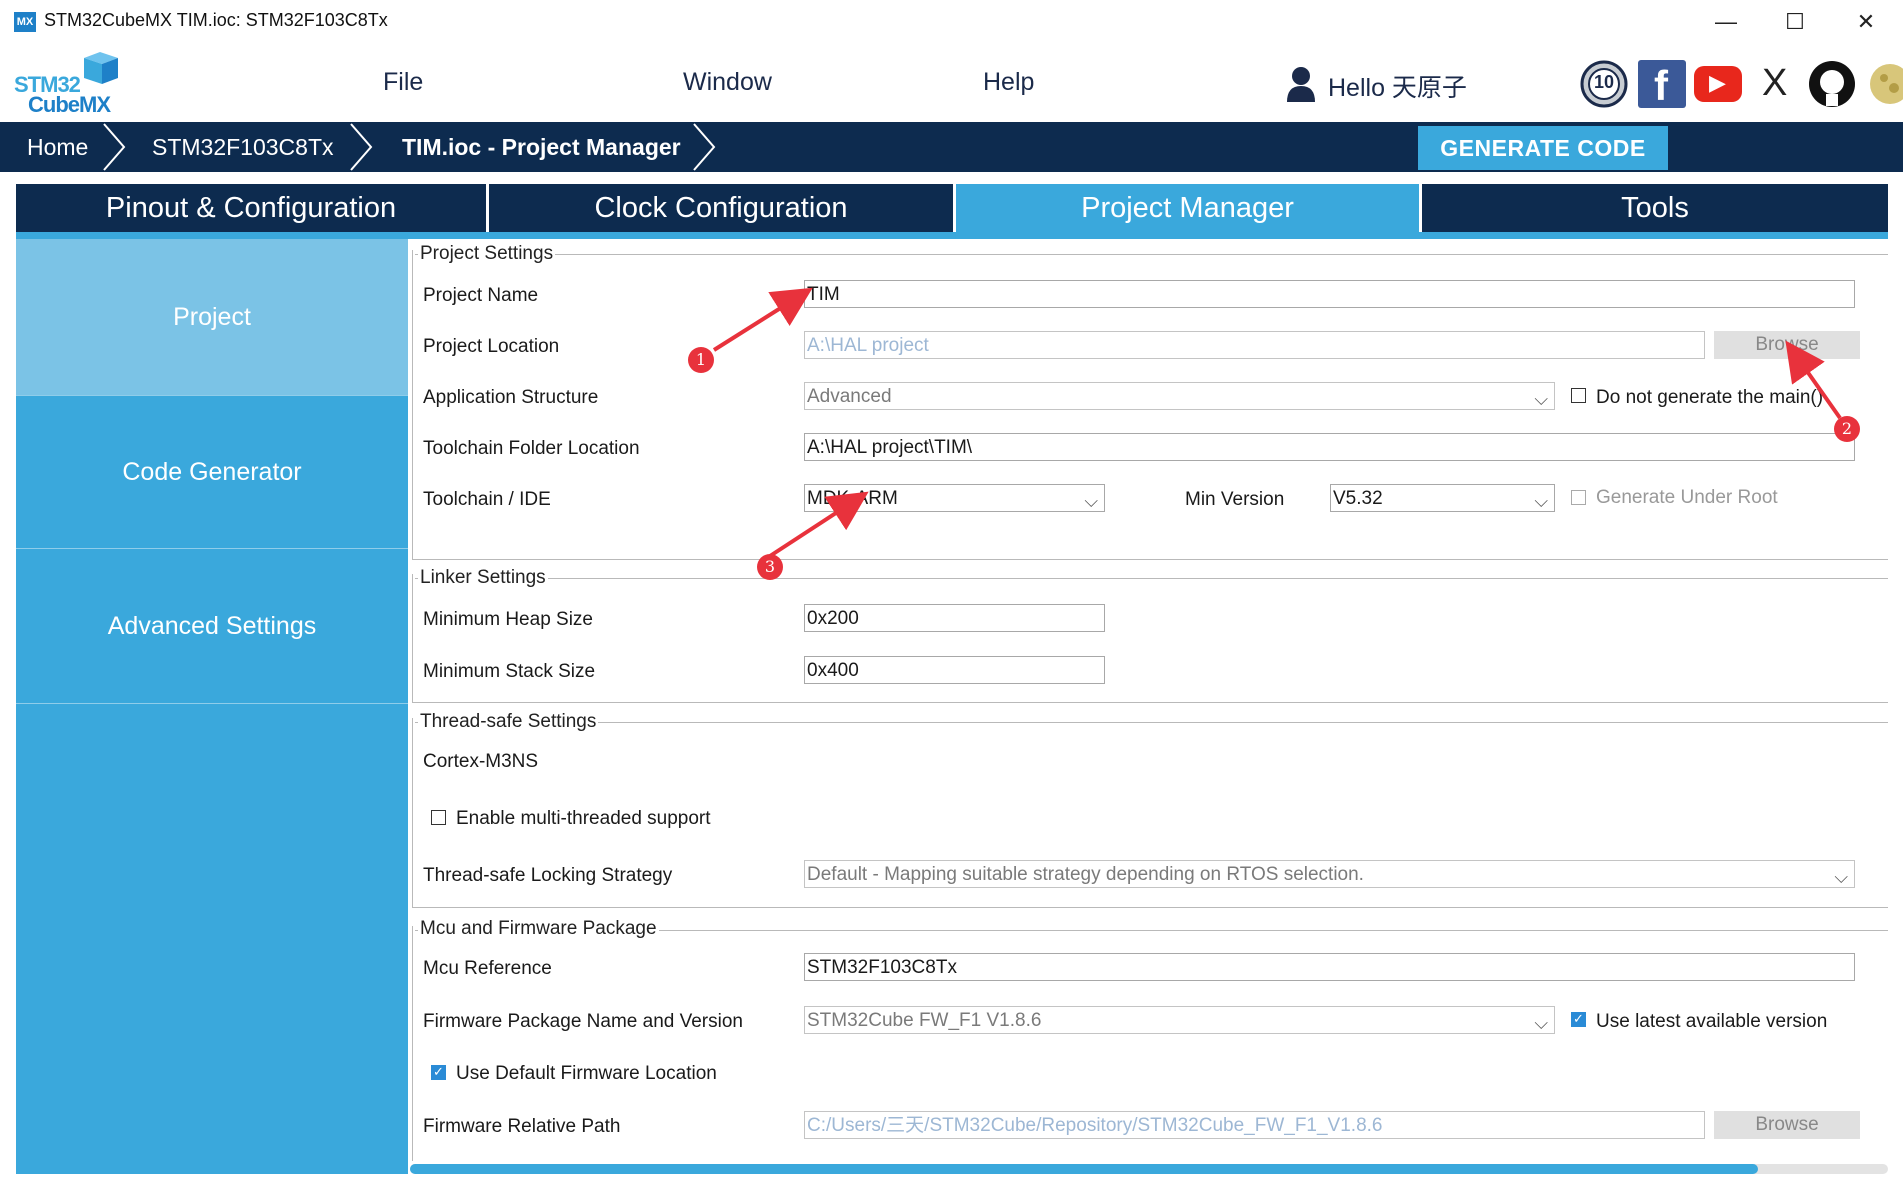 This screenshot has width=1903, height=1192. I want to click on annotation-marker-2: 2, so click(1847, 429).